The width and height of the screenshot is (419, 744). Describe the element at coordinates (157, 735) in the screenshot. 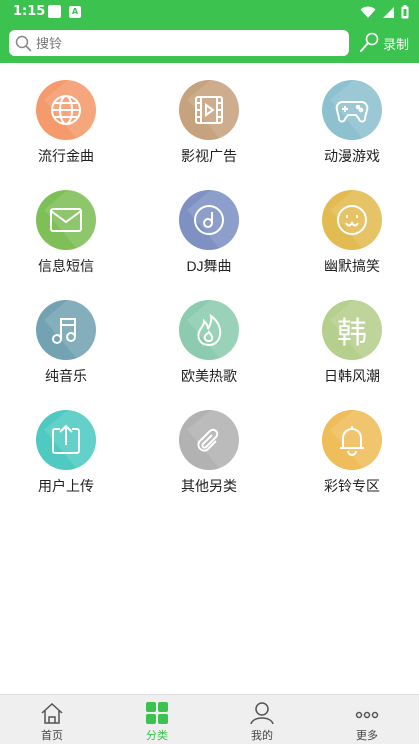

I see `nav-category-label: 分类` at that location.